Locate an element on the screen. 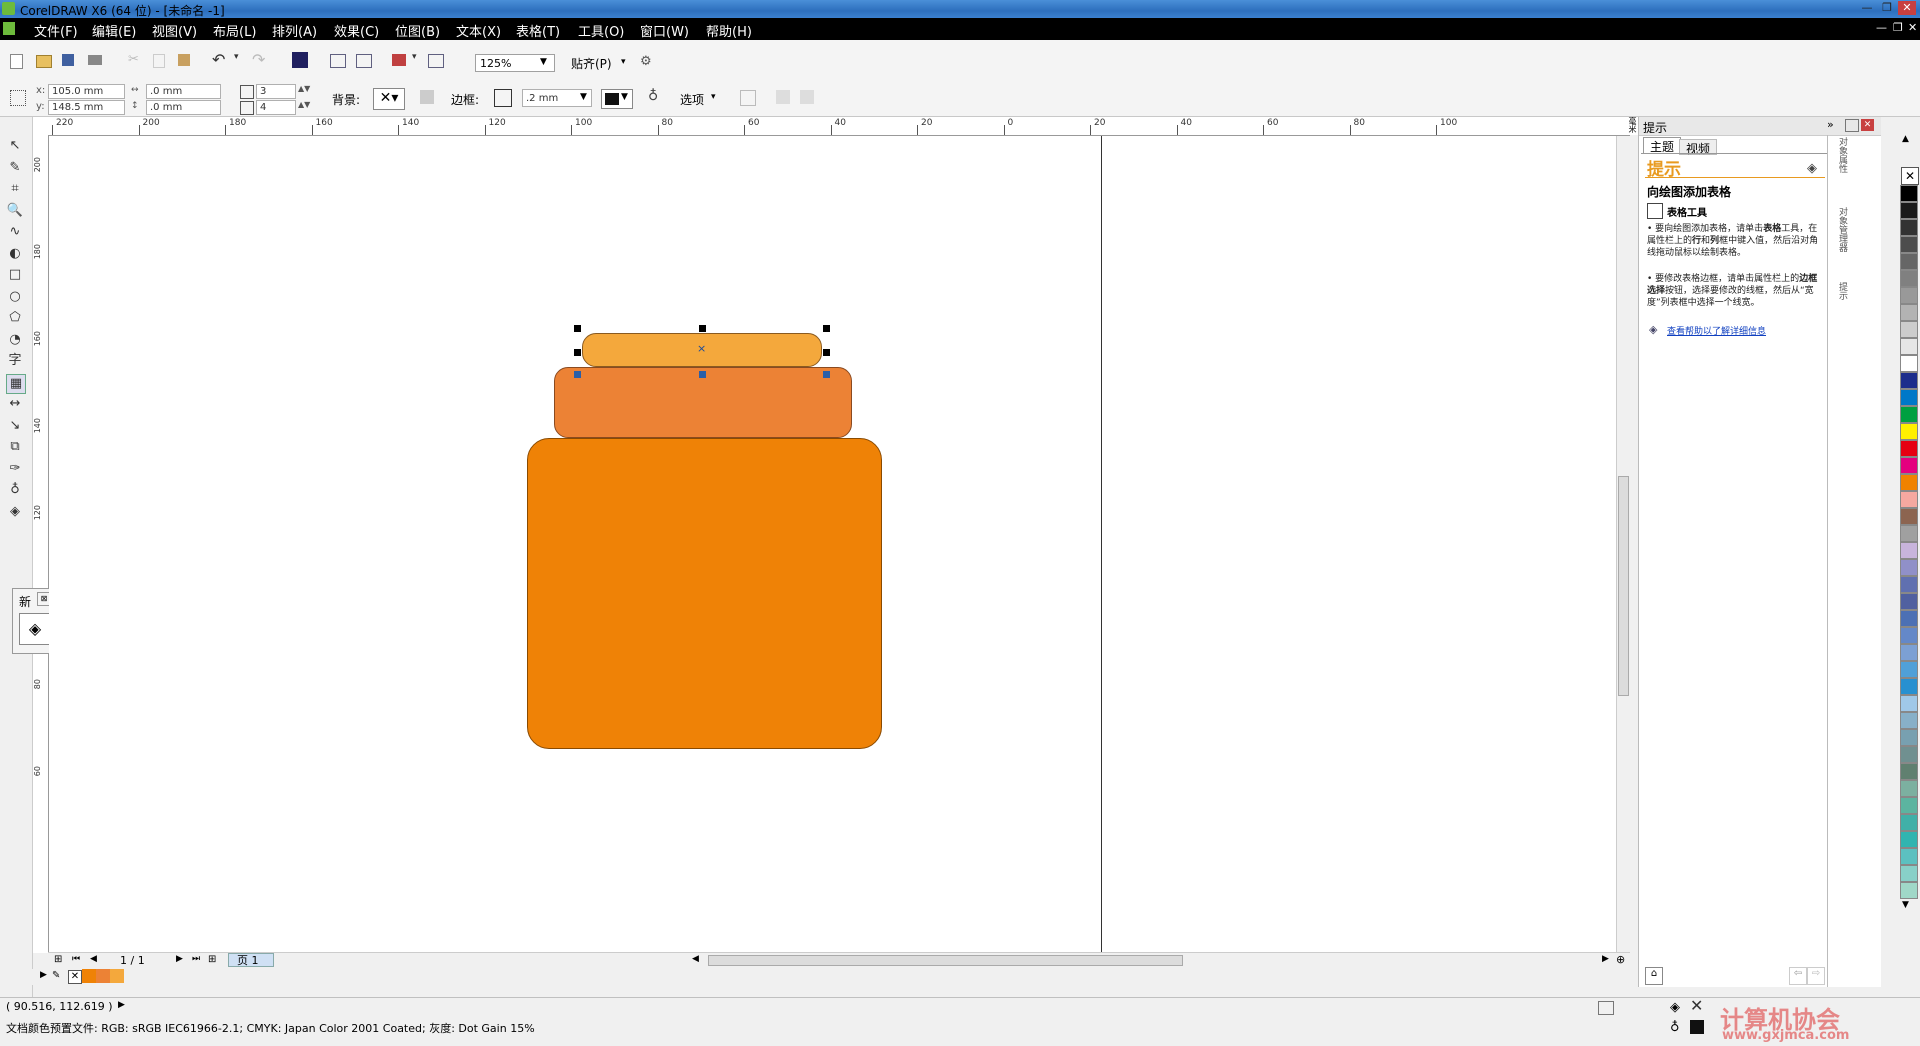 The width and height of the screenshot is (1920, 1046). crop-tool-icon: ⌗ is located at coordinates (15, 189).